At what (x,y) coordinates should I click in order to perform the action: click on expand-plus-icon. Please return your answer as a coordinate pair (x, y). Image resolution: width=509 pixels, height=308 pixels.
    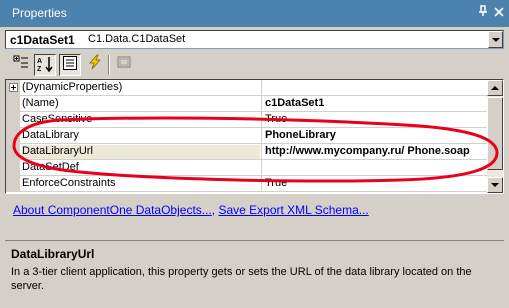
    Looking at the image, I should click on (13, 87).